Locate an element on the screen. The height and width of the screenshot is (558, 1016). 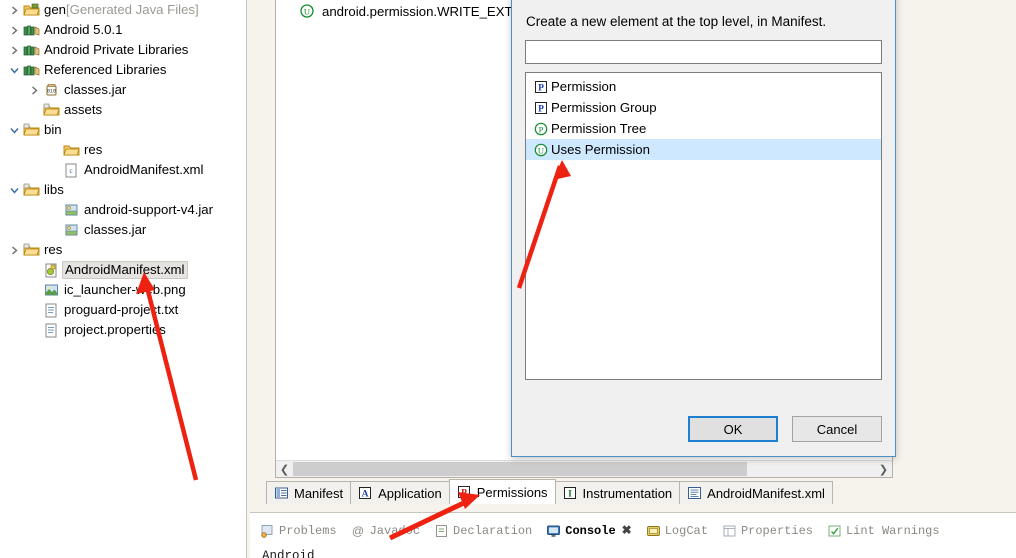
editor-tab-permissions: P Permissions is located at coordinates (502, 491).